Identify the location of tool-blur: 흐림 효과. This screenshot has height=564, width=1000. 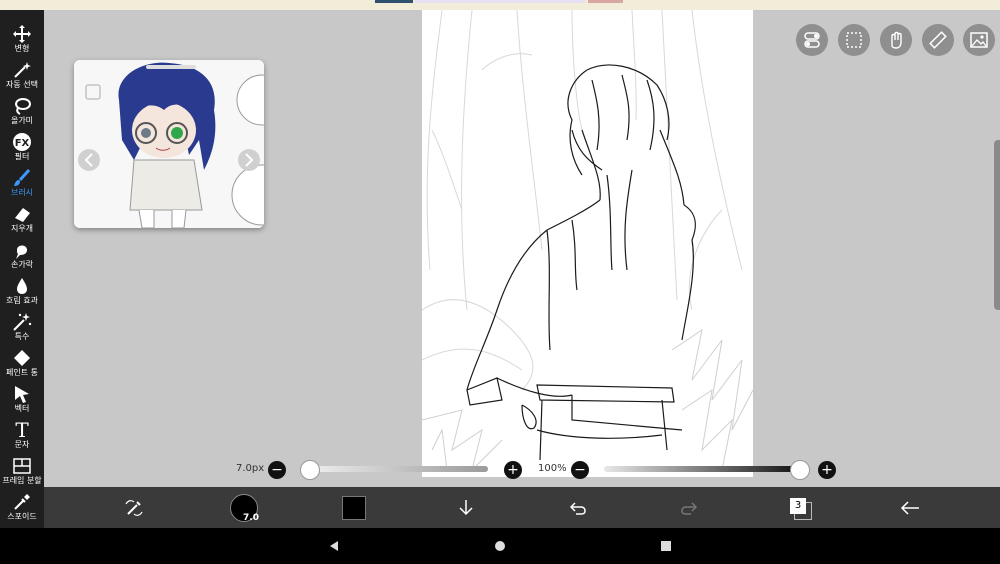
(22, 291).